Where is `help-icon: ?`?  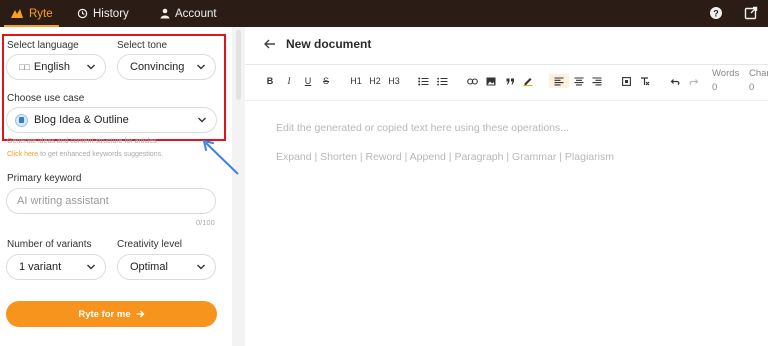
help-icon: ? is located at coordinates (716, 13).